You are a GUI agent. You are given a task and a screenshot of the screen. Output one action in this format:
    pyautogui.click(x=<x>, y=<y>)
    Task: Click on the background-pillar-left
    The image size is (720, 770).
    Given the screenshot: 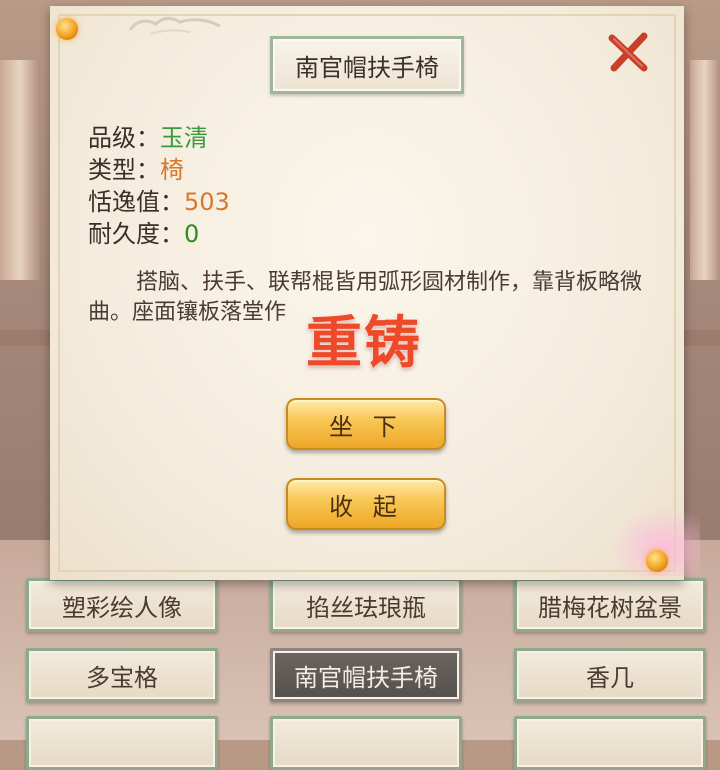 What is the action you would take?
    pyautogui.click(x=20, y=170)
    